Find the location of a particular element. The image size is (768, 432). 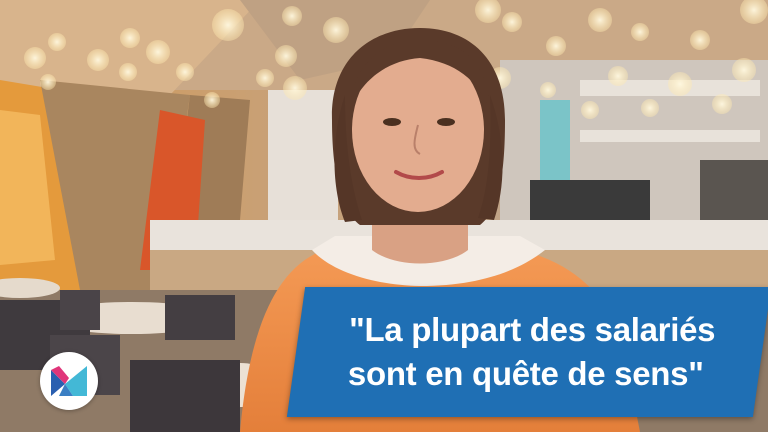

channel-logo is located at coordinates (69, 381).